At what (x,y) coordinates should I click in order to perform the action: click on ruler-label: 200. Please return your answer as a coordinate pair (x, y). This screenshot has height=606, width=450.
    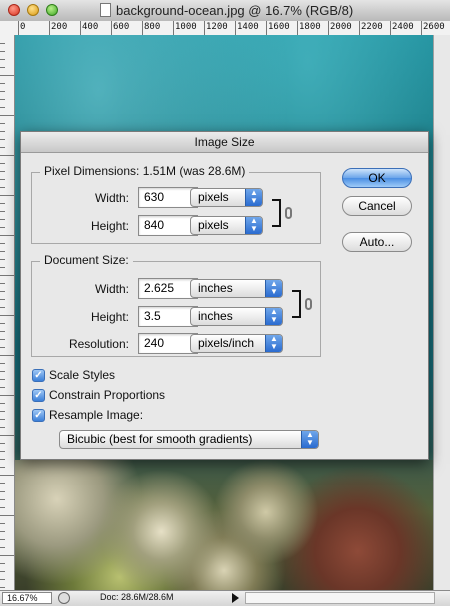
    Looking at the image, I should click on (59, 27).